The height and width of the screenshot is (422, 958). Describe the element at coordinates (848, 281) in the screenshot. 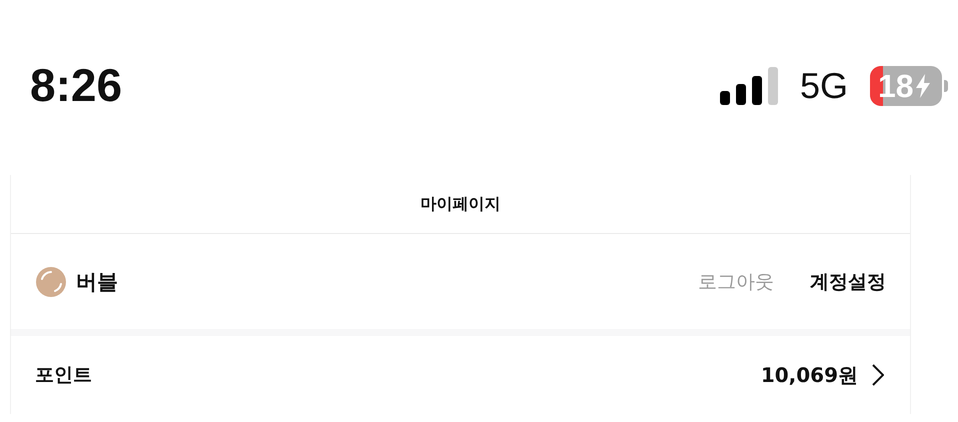

I see `account-settings-link: 계정설정` at that location.